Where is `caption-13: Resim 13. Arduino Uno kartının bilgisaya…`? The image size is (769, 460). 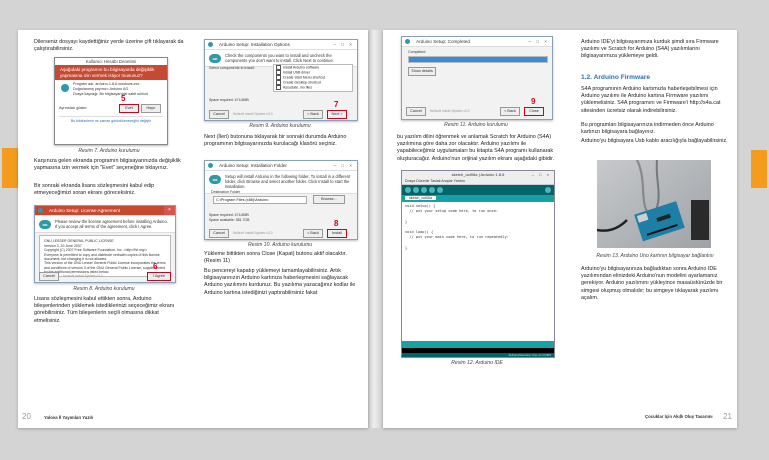 caption-13: Resim 13. Arduino Uno kartının bilgisaya… is located at coordinates (655, 256).